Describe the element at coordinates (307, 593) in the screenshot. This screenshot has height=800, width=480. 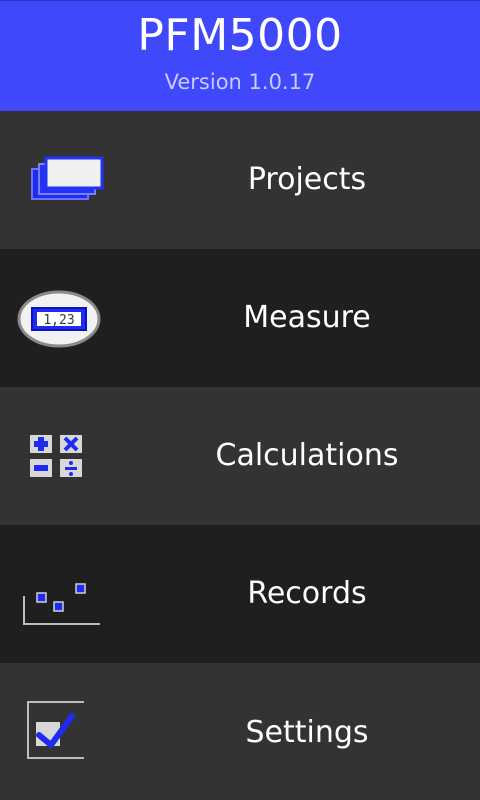
I see `menu-item-records-label: Records` at that location.